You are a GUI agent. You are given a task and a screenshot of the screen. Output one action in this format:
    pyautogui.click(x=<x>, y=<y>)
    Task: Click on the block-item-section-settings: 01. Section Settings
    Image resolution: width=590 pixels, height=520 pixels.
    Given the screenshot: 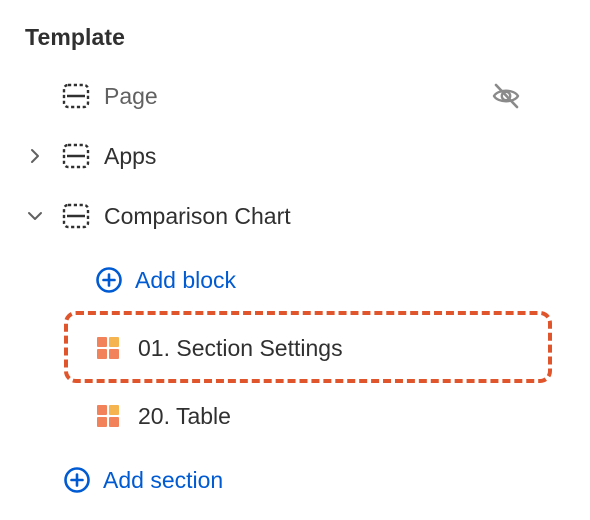 What is the action you would take?
    pyautogui.click(x=219, y=348)
    